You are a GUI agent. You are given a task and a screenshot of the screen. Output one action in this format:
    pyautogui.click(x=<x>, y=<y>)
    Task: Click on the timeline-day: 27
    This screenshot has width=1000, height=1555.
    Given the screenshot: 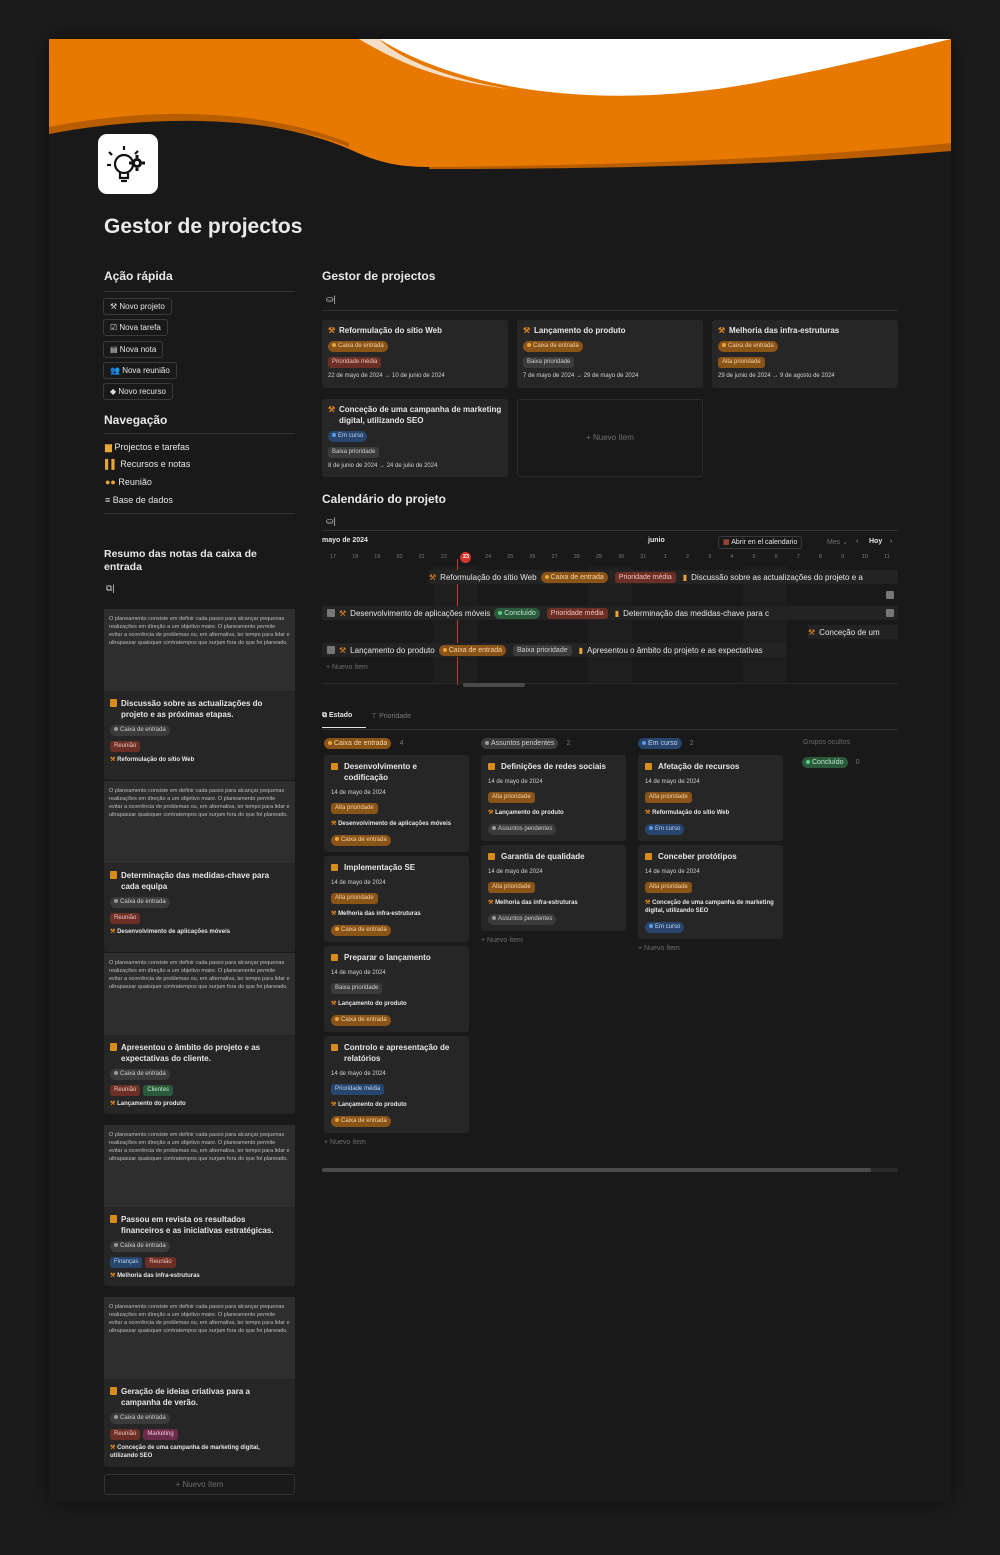 What is the action you would take?
    pyautogui.click(x=554, y=557)
    